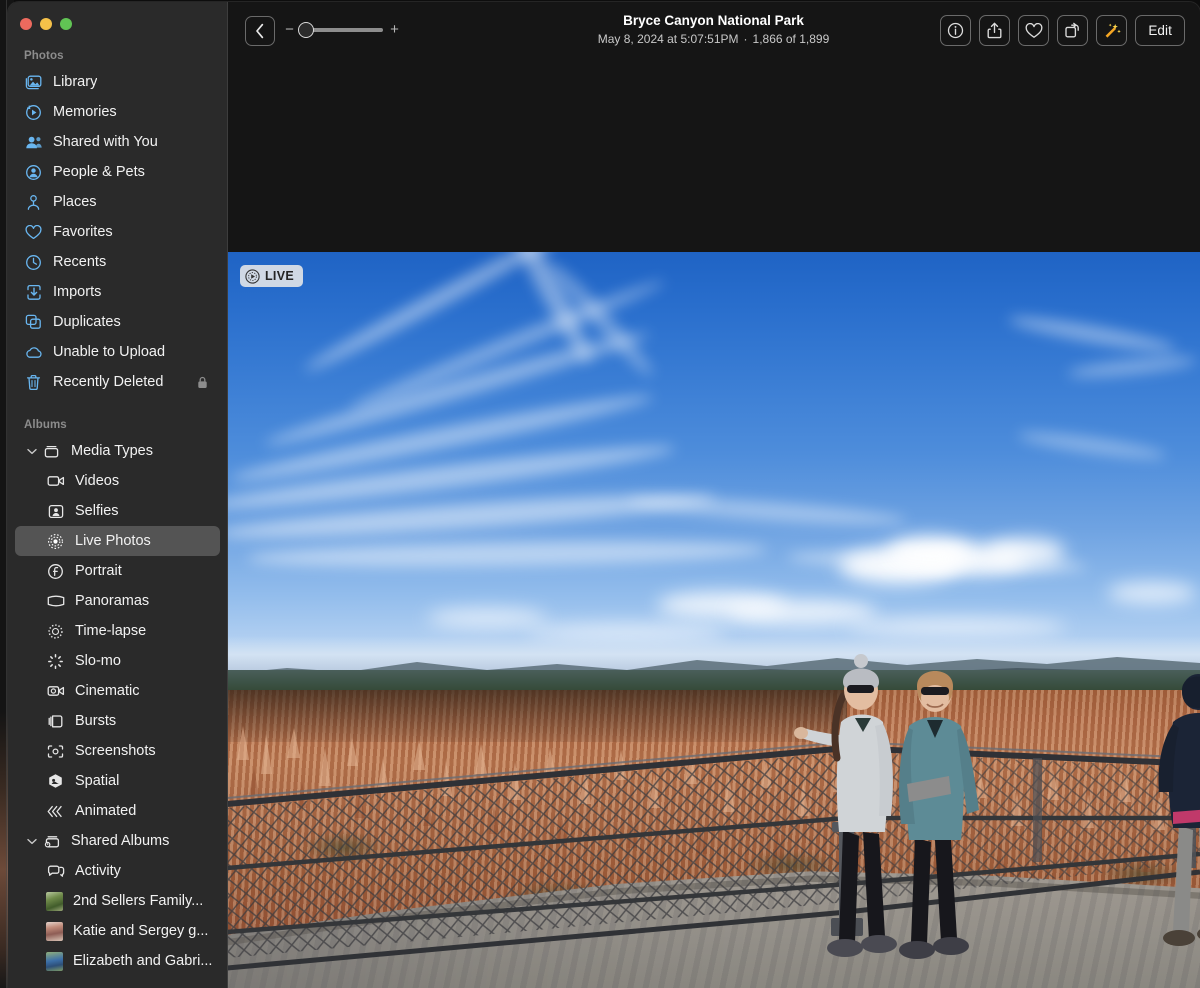  Describe the element at coordinates (939, 815) in the screenshot. I see `person-woman-right` at that location.